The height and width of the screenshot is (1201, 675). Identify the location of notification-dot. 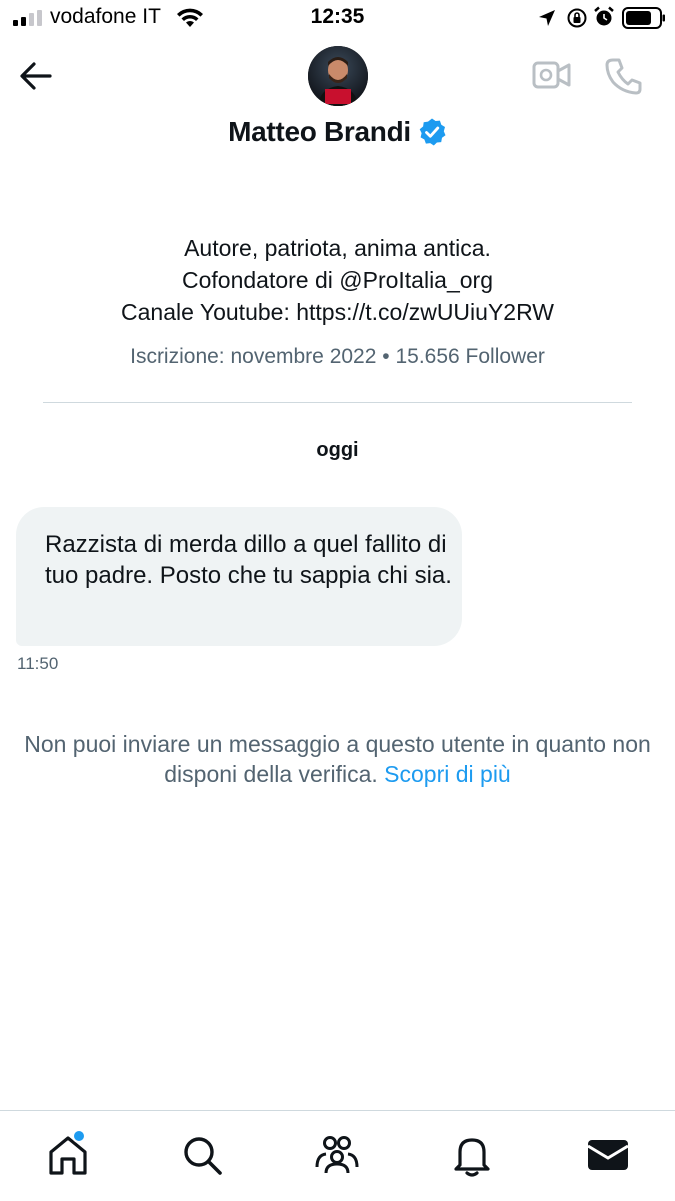
(79, 1136).